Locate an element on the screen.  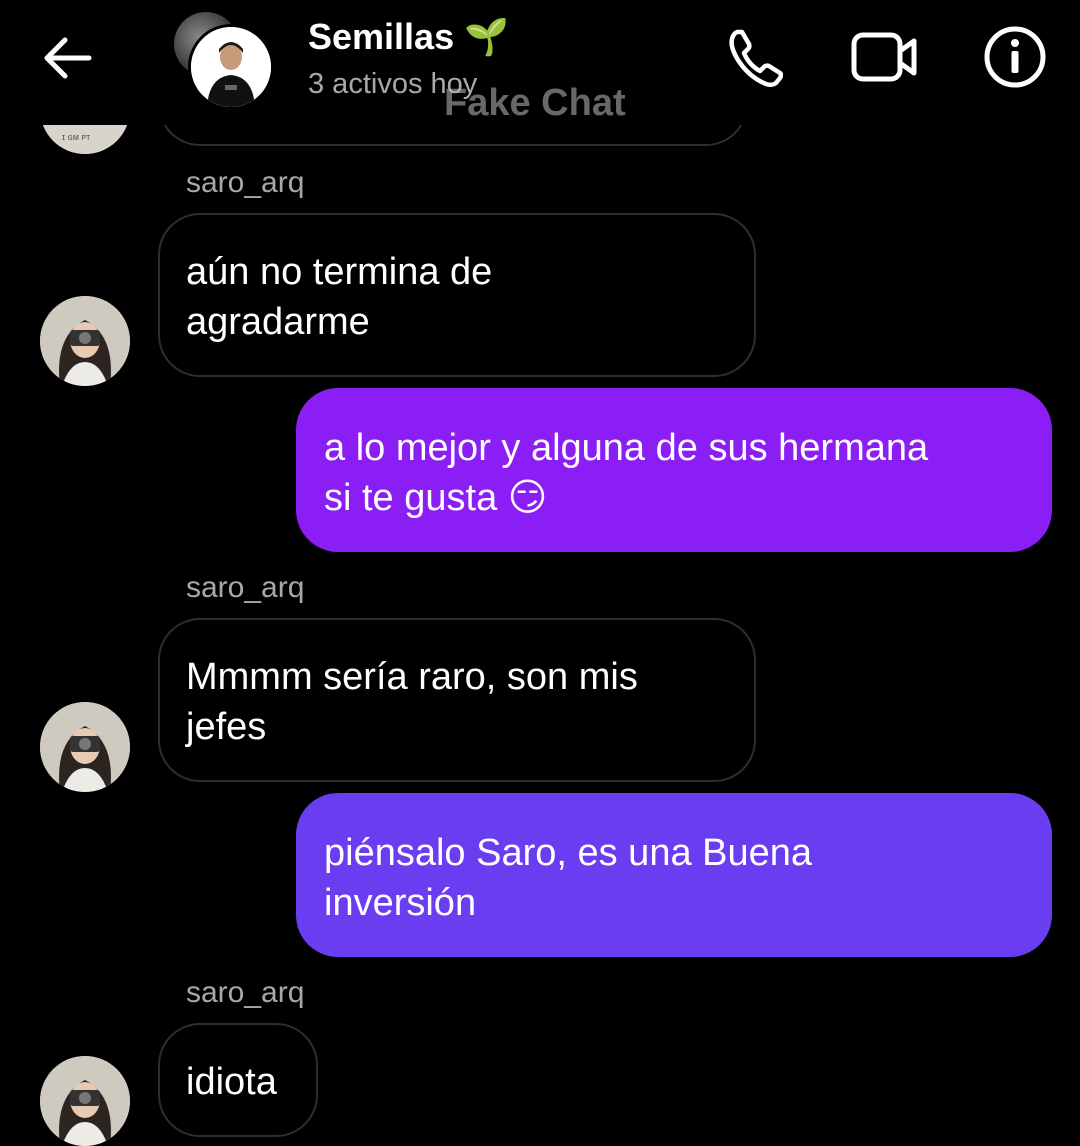
fake-chat-watermark: Fake Chat is located at coordinates (535, 103).